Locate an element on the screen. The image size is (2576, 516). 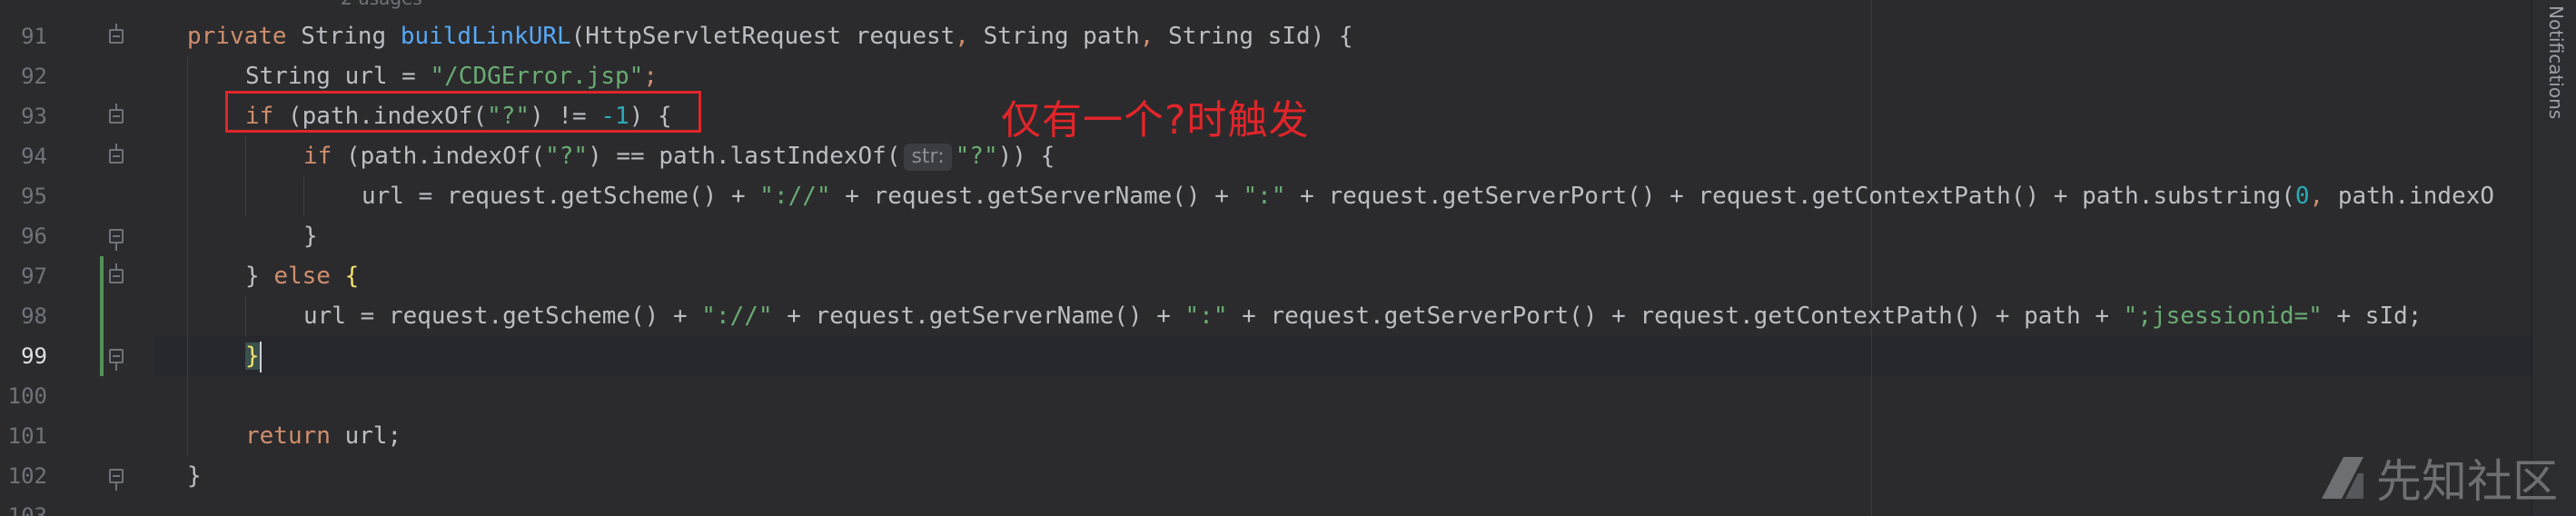
code-text: ) == path.lastIndexOf( is located at coordinates (744, 156).